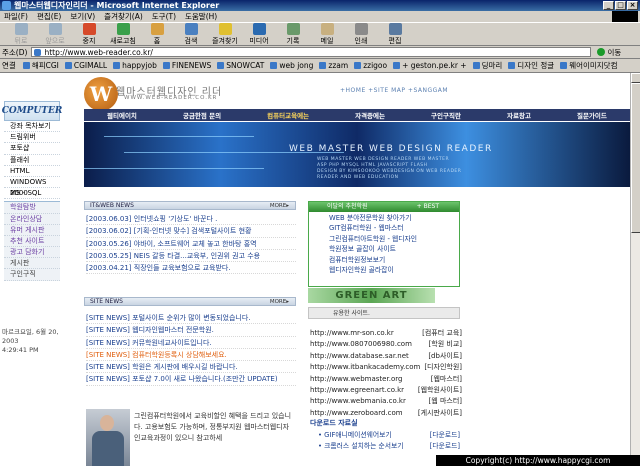 This screenshot has width=640, height=466. Describe the element at coordinates (386, 344) in the screenshot. I see `site-link-row: http://www.0807006980.com [학원 비교]` at that location.